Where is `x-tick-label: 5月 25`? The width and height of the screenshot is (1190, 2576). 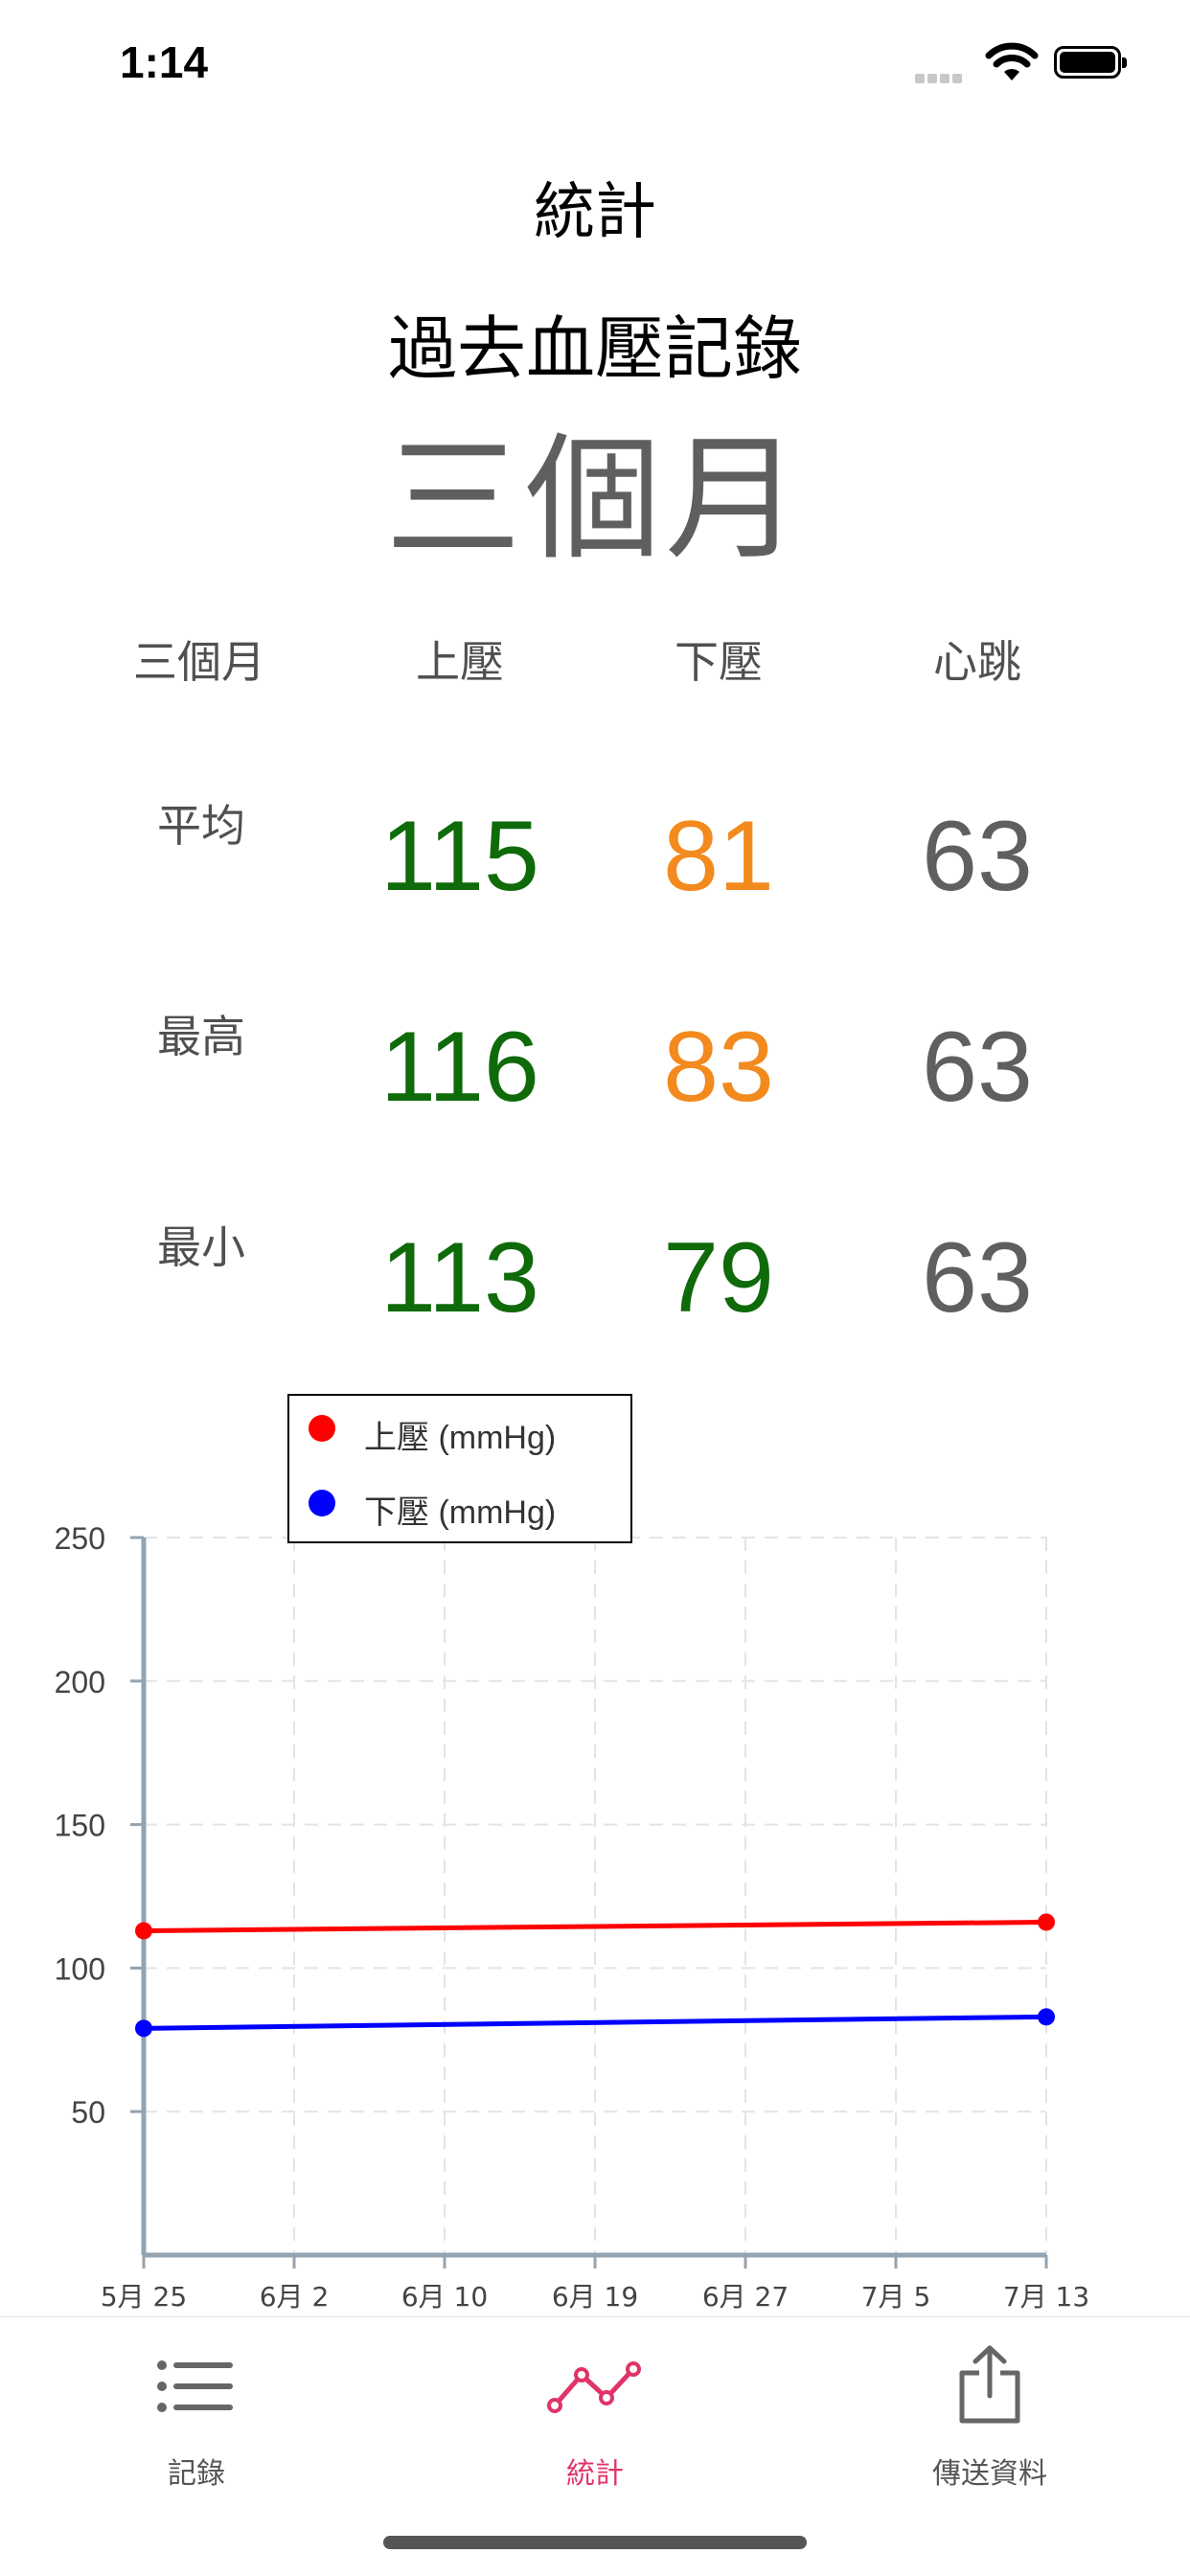
x-tick-label: 5月 25 is located at coordinates (144, 2297).